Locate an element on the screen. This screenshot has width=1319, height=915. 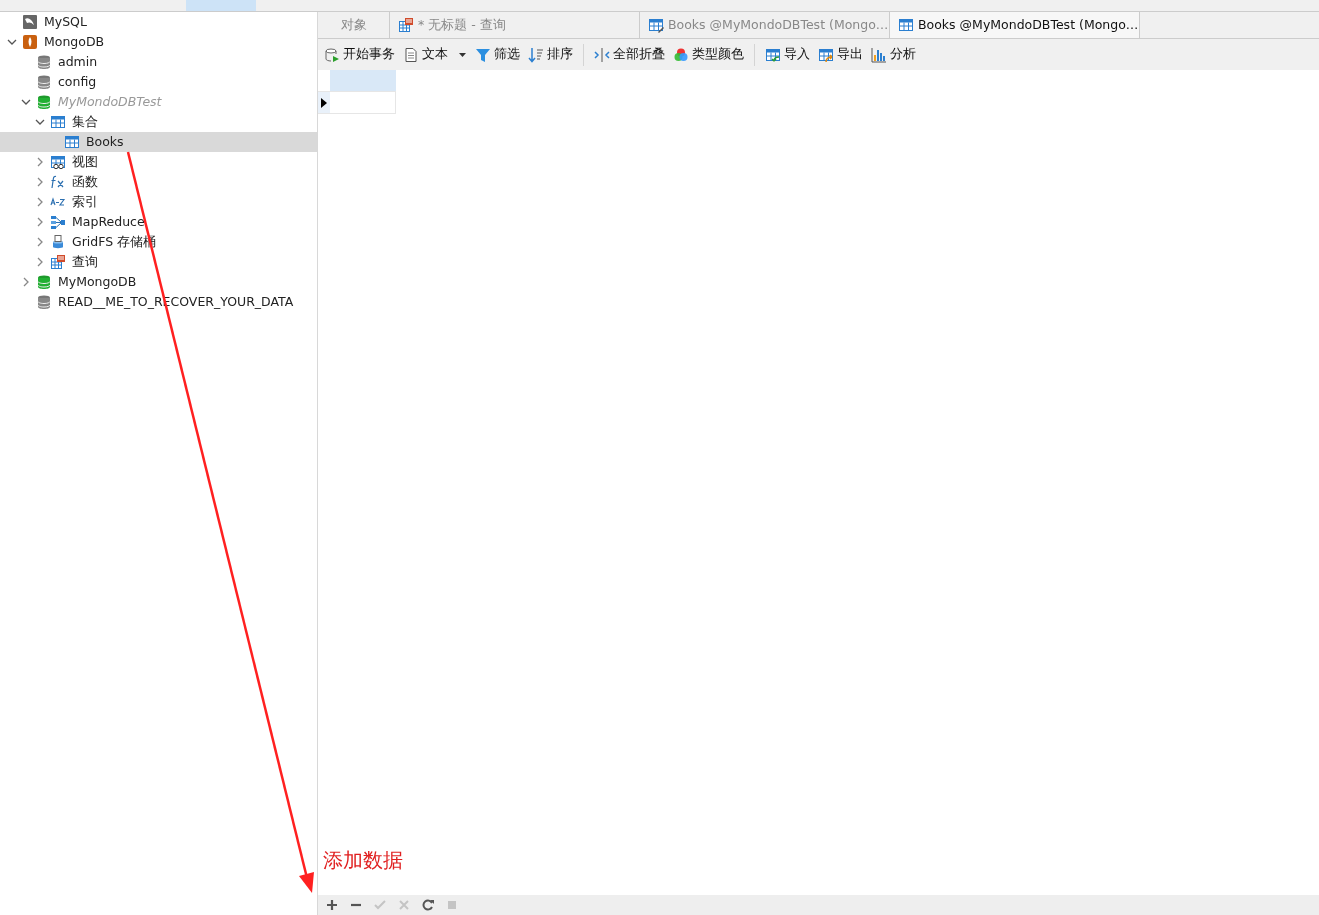
tree-item: 集合 is located at coordinates (158, 122).